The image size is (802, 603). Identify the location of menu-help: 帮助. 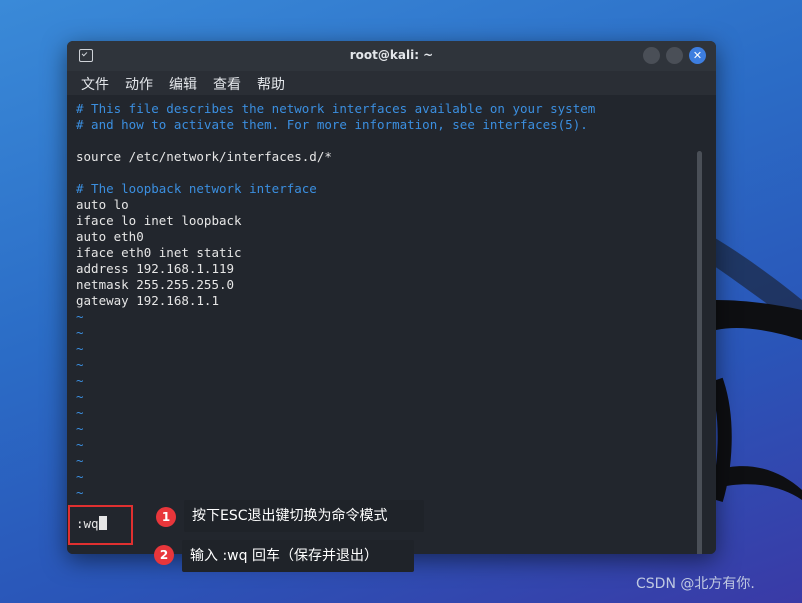
(271, 84).